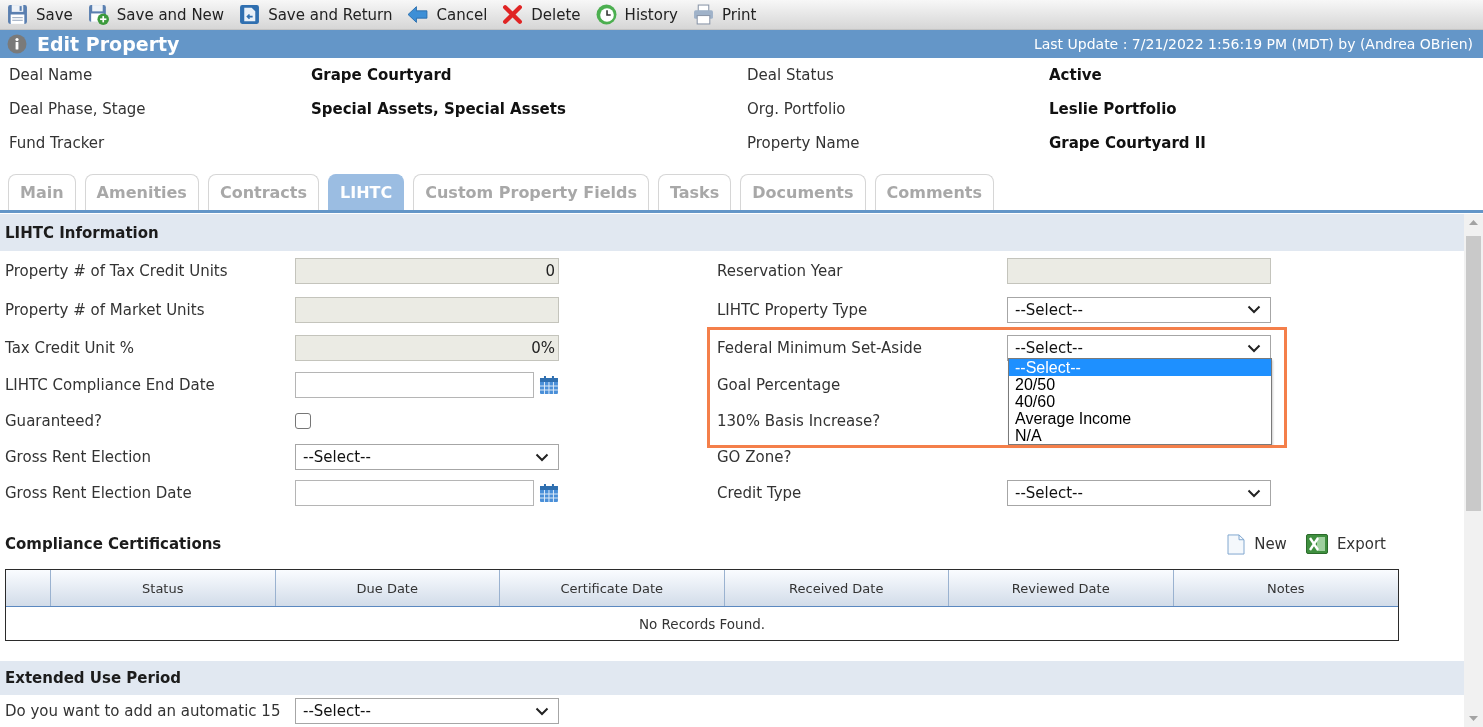  Describe the element at coordinates (1316, 544) in the screenshot. I see `spreadsheet-icon` at that location.